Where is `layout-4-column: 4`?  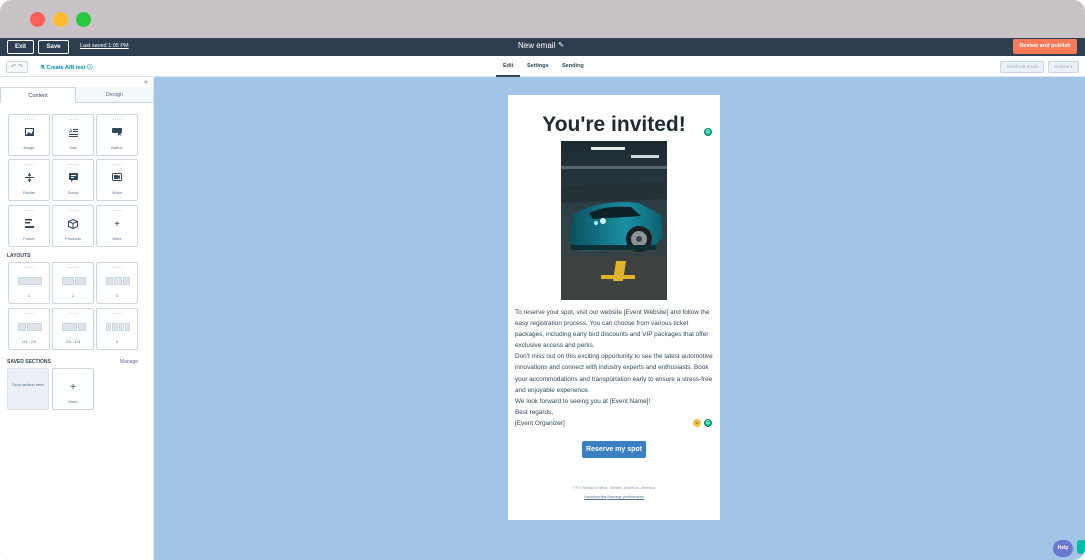
layout-4-column: 4 is located at coordinates (117, 329).